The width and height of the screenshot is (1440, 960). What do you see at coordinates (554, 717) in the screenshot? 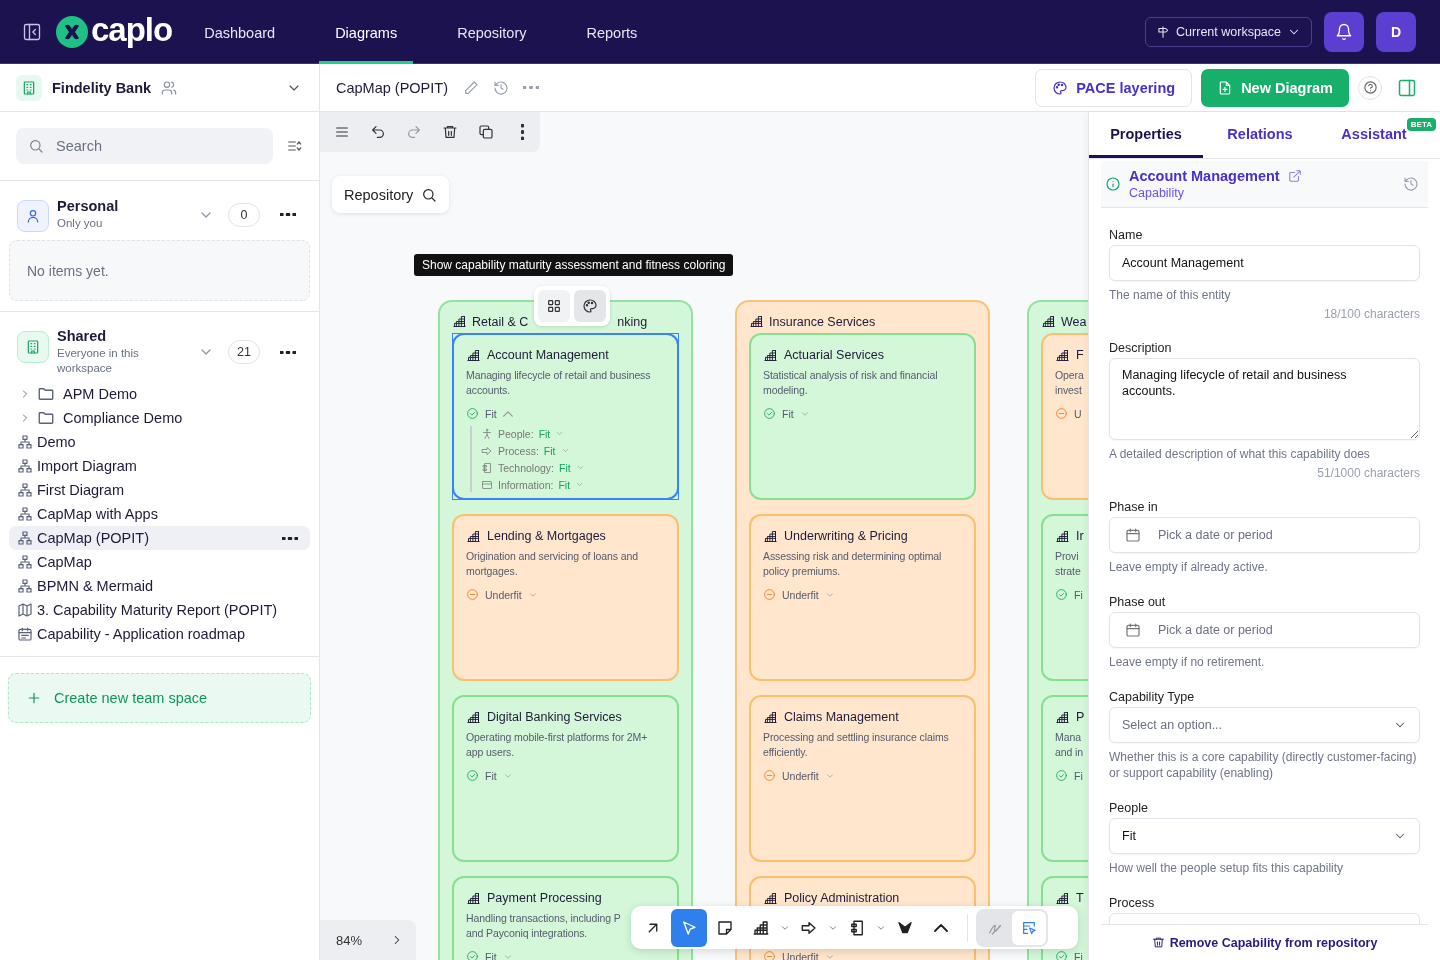
I see `card-title: Digital Banking Services` at bounding box center [554, 717].